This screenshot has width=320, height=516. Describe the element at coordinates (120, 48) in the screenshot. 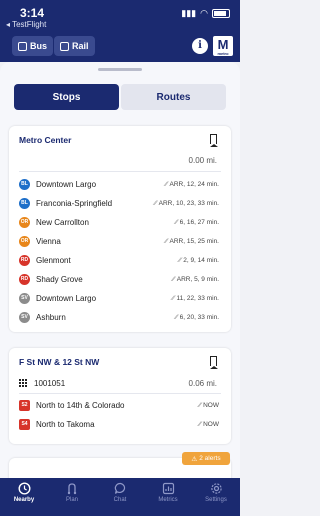

I see `app-header: Bus Rail i M metro` at that location.